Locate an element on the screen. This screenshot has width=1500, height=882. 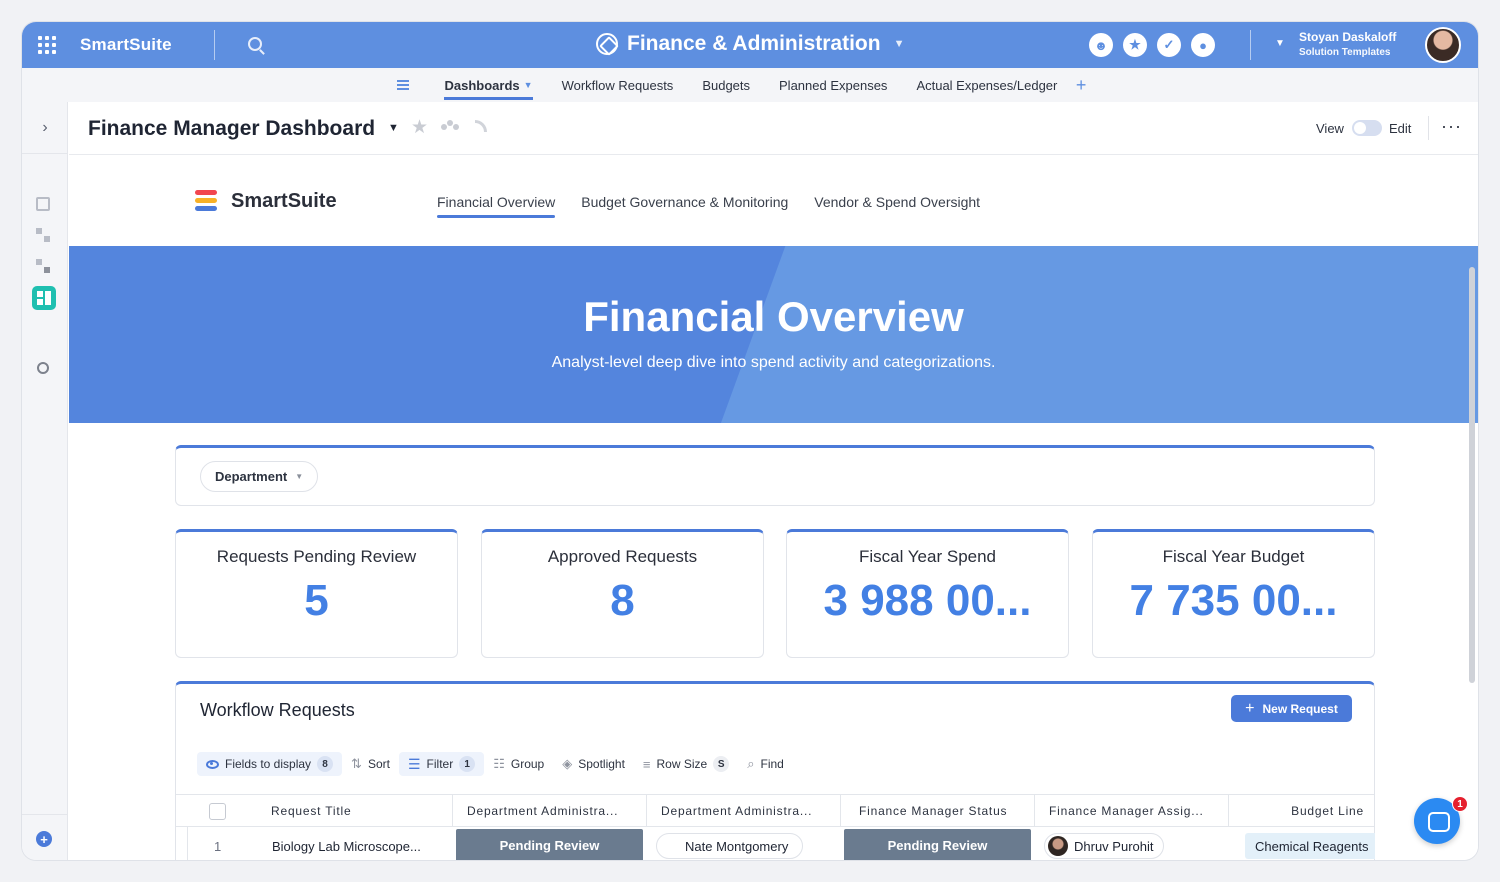
tab-dashboards: Dashboards ▼ is located at coordinates (488, 85).